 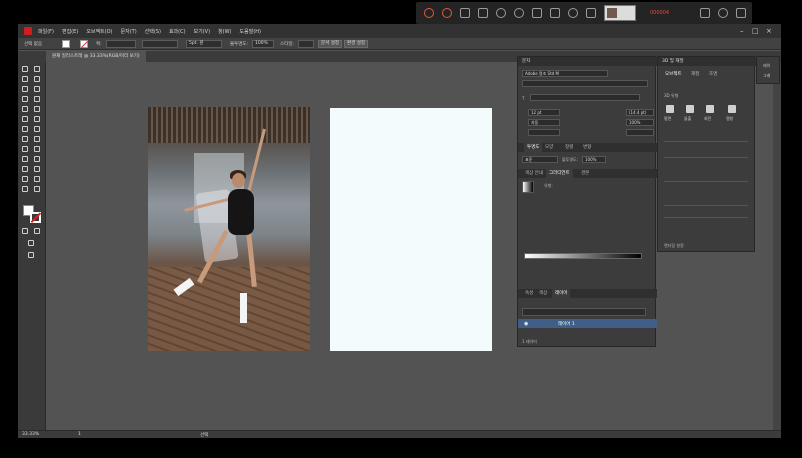 What do you see at coordinates (587, 147) in the screenshot?
I see `tab-transform: 변형` at bounding box center [587, 147].